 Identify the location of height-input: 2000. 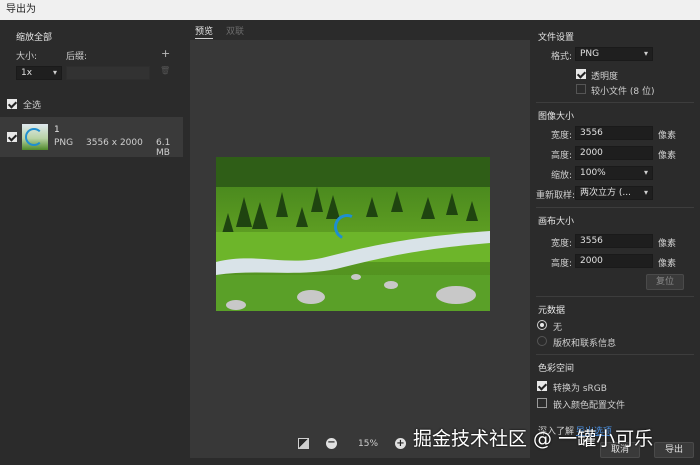
(614, 153).